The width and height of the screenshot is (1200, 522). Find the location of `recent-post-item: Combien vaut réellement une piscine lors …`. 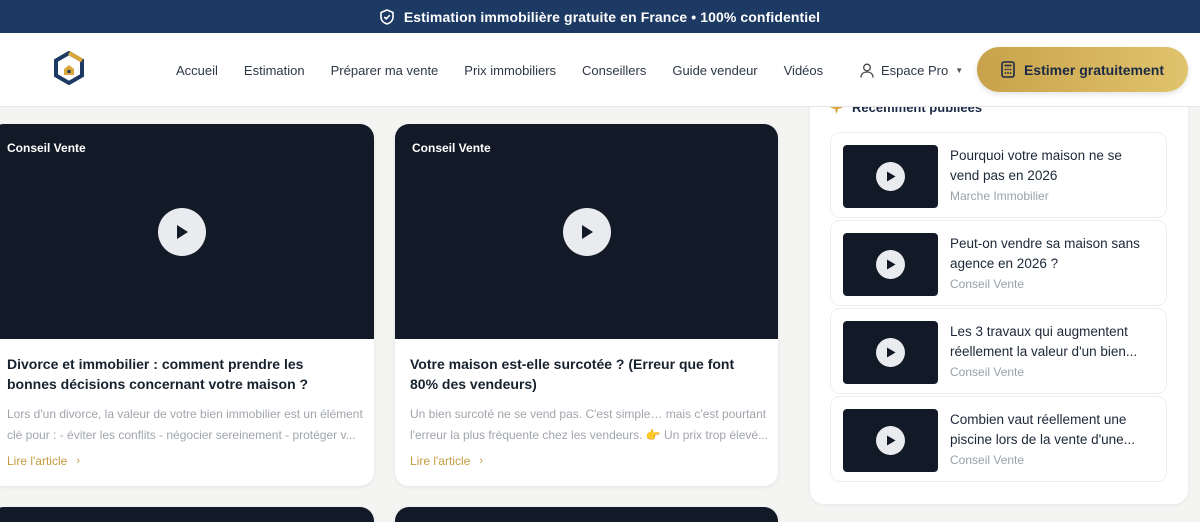

recent-post-item: Combien vaut réellement une piscine lors … is located at coordinates (998, 439).